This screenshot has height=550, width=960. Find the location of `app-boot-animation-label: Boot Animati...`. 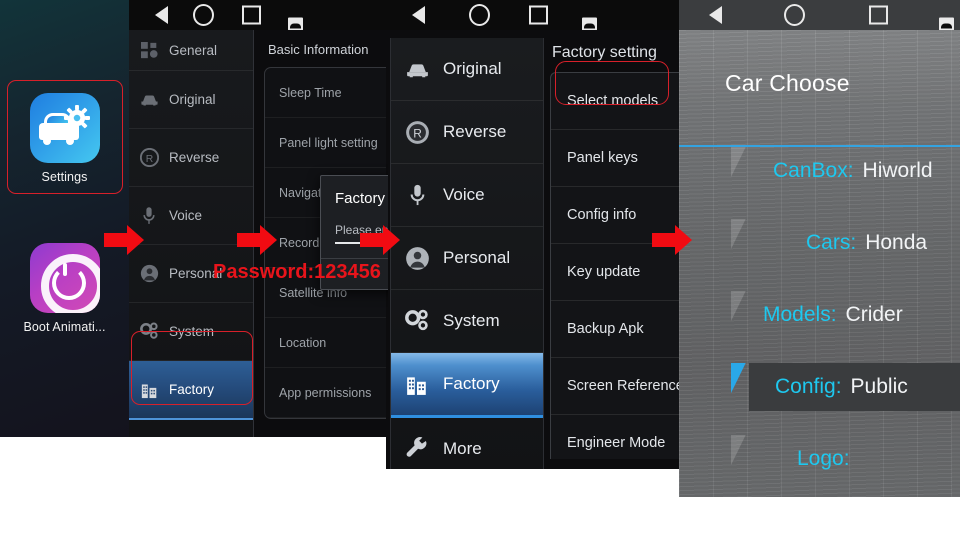

app-boot-animation-label: Boot Animati... is located at coordinates (64, 327).